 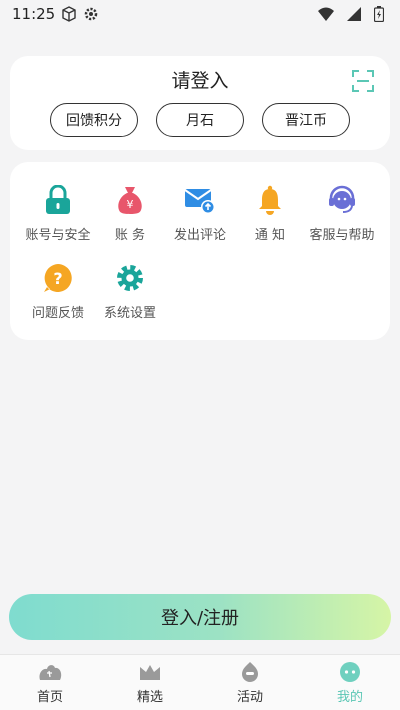 I want to click on nav-label: 精选, so click(x=149, y=697).